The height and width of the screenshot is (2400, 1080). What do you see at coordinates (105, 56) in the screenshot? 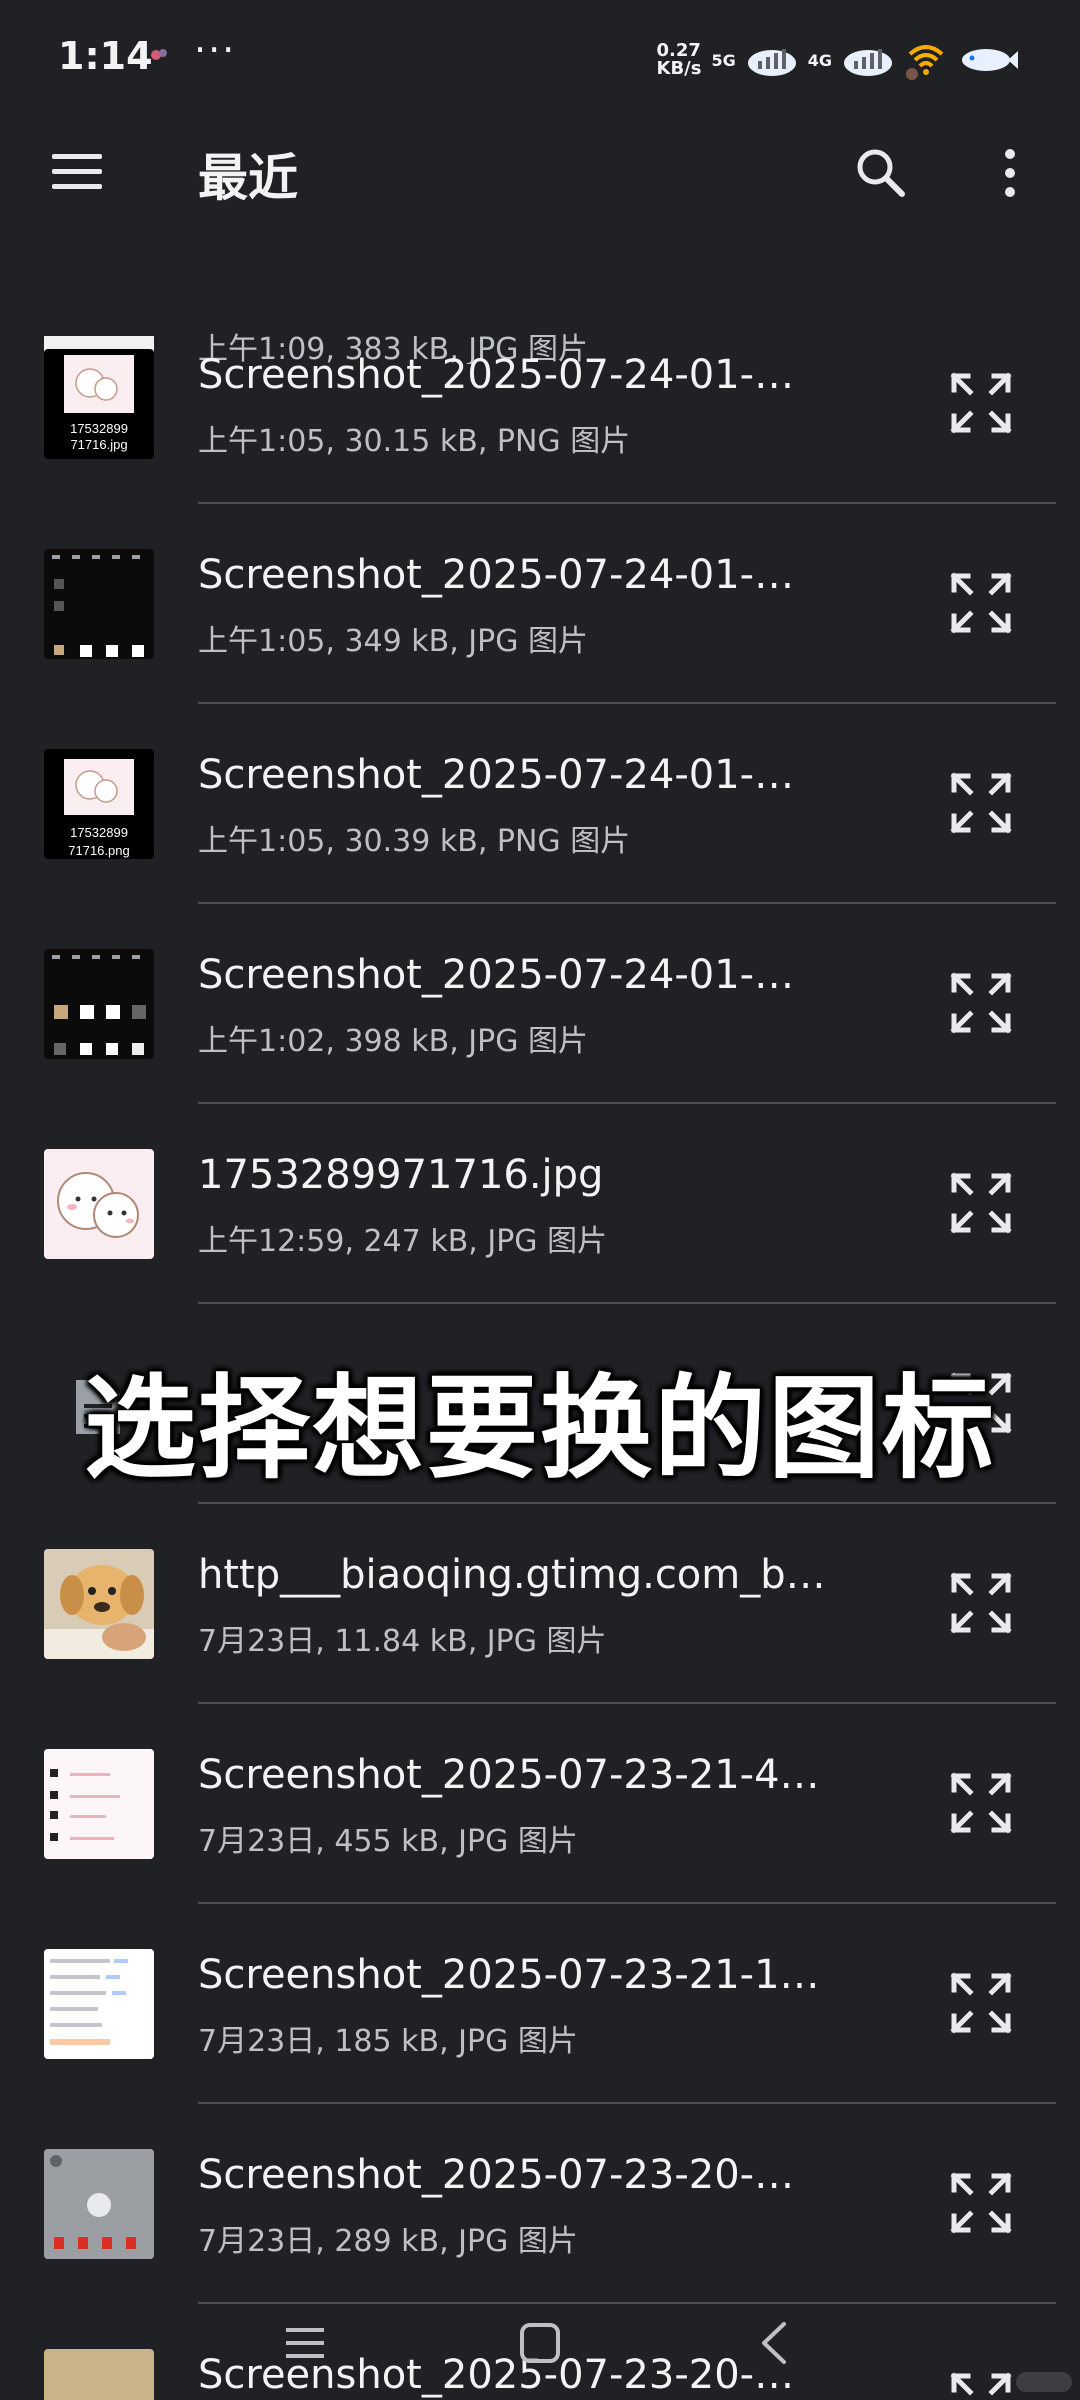
I see `status-time: 1:14` at bounding box center [105, 56].